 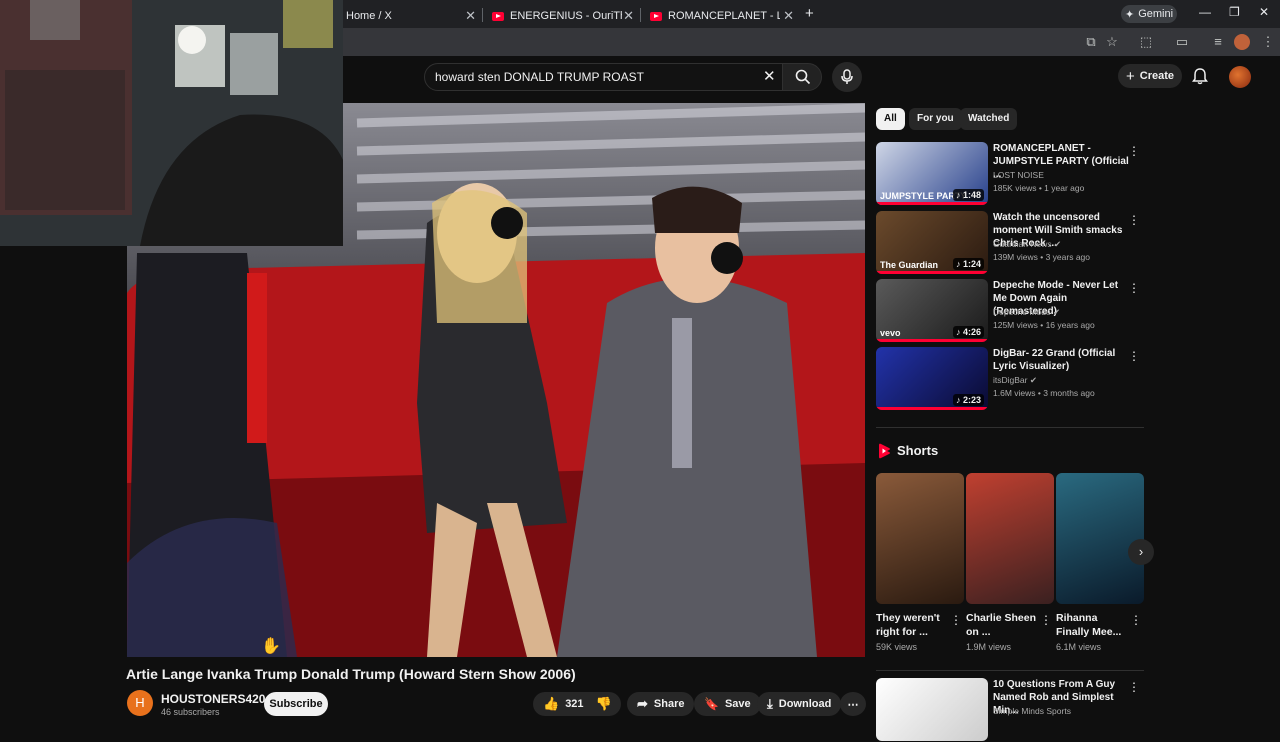 What do you see at coordinates (1032, 711) in the screenshot?
I see `recommendation-channel: Simple Minds Sports` at bounding box center [1032, 711].